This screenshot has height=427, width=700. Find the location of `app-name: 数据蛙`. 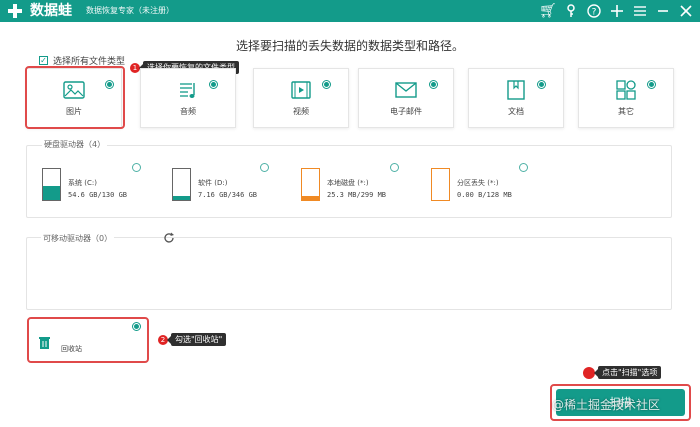

app-name: 数据蛙 is located at coordinates (51, 11).